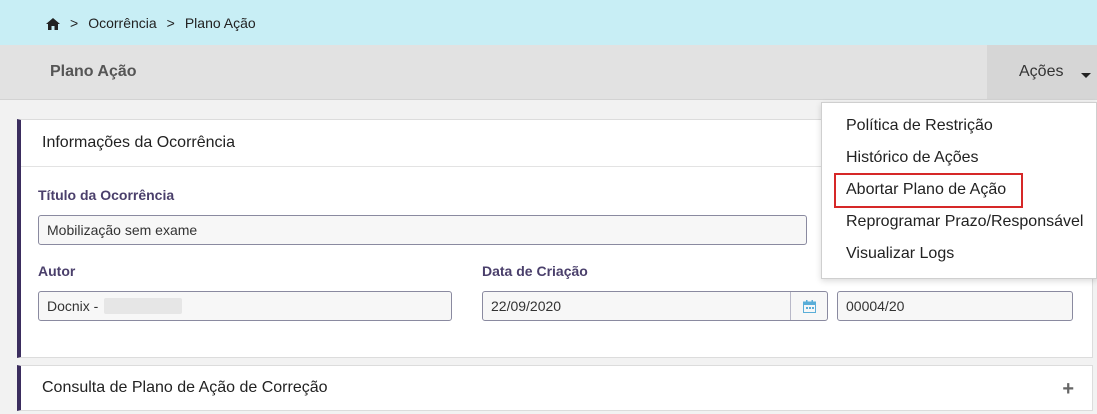 This screenshot has width=1097, height=414. I want to click on menu-item-visualizar-logs: Visualizar Logs, so click(900, 254).